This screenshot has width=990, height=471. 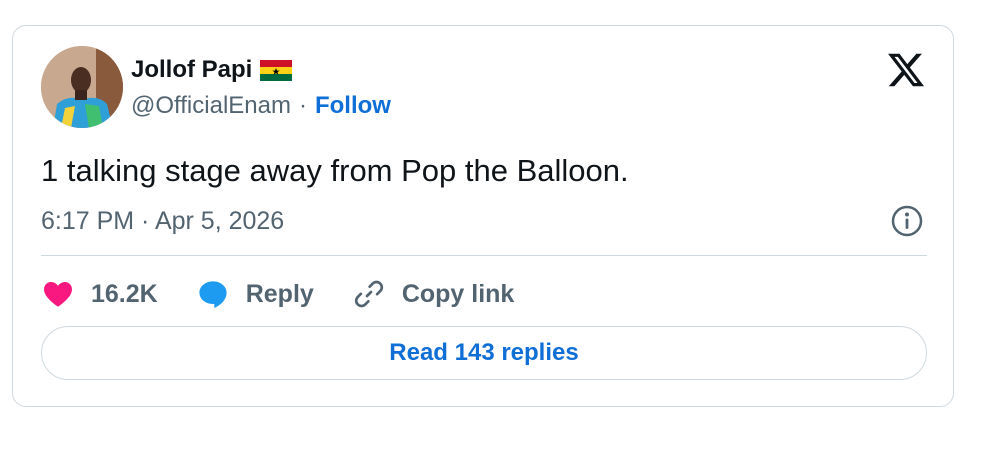 What do you see at coordinates (124, 293) in the screenshot?
I see `like-count: 16.2K` at bounding box center [124, 293].